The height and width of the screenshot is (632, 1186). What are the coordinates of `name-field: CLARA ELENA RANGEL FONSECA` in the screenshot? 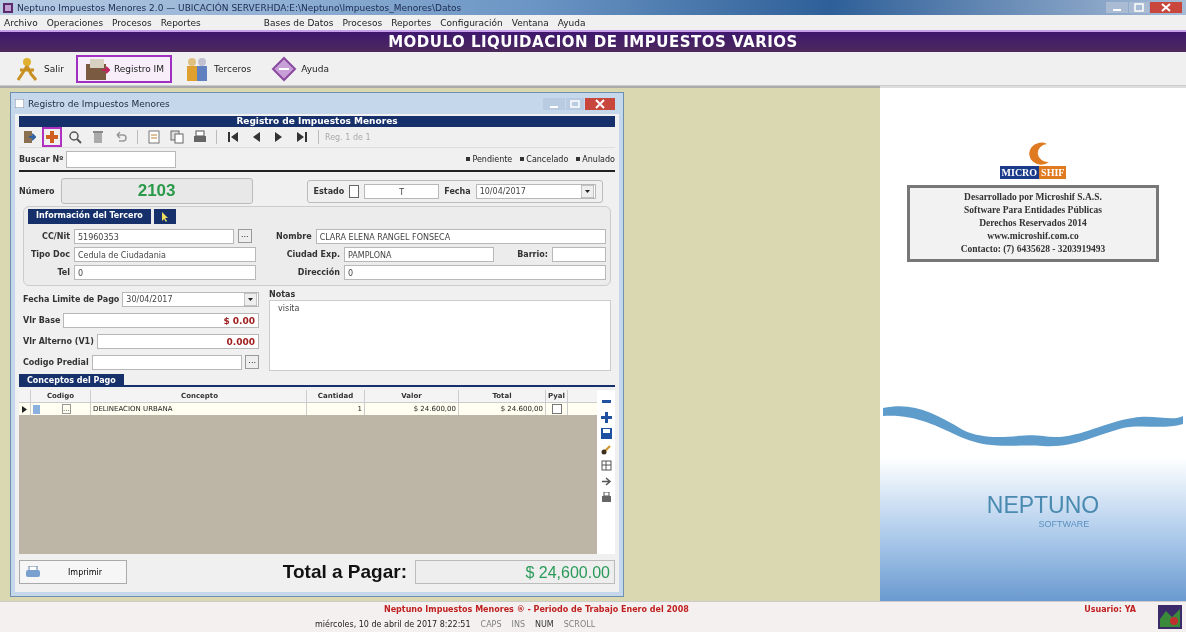 It's located at (460, 236).